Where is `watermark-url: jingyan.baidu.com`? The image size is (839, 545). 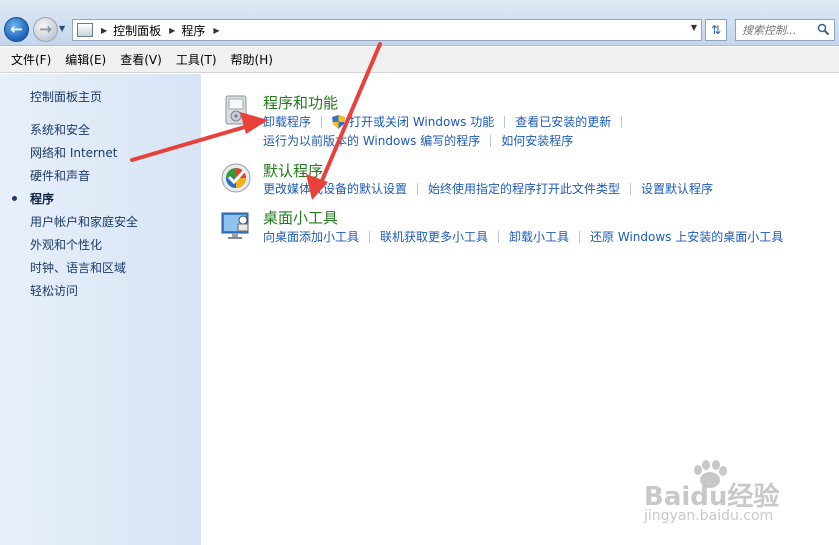 watermark-url: jingyan.baidu.com is located at coordinates (709, 516).